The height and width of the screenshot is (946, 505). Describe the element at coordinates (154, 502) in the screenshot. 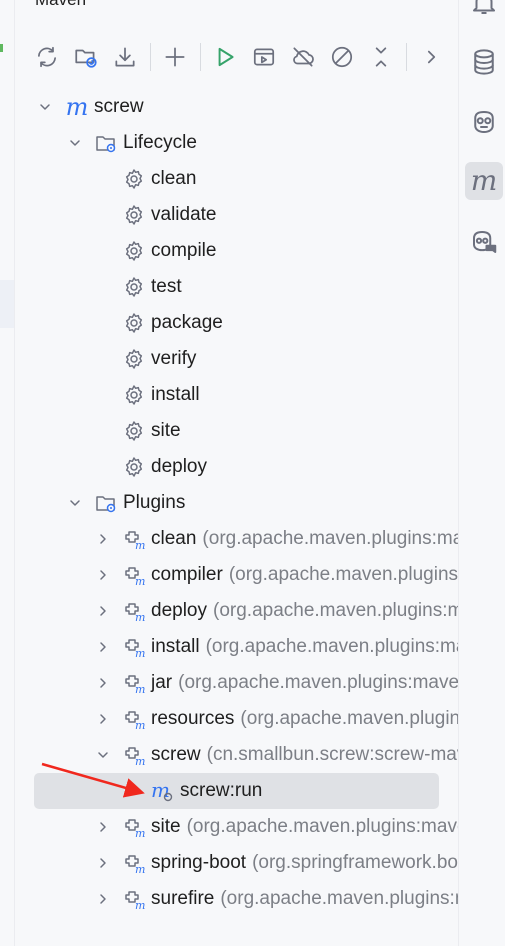

I see `node-name: Plugins` at that location.